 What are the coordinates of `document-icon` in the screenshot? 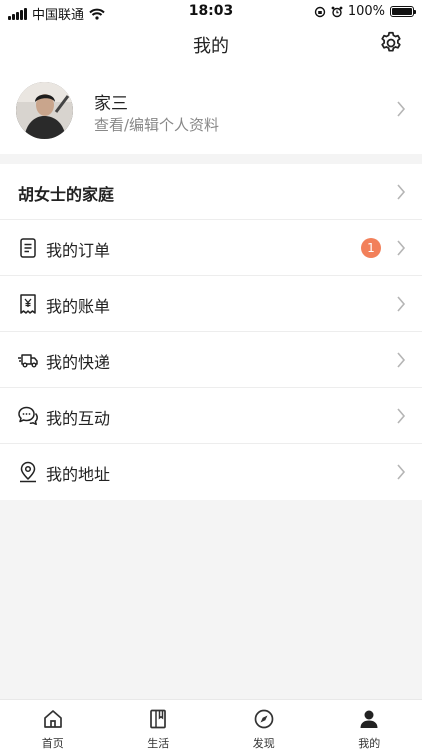 It's located at (28, 248).